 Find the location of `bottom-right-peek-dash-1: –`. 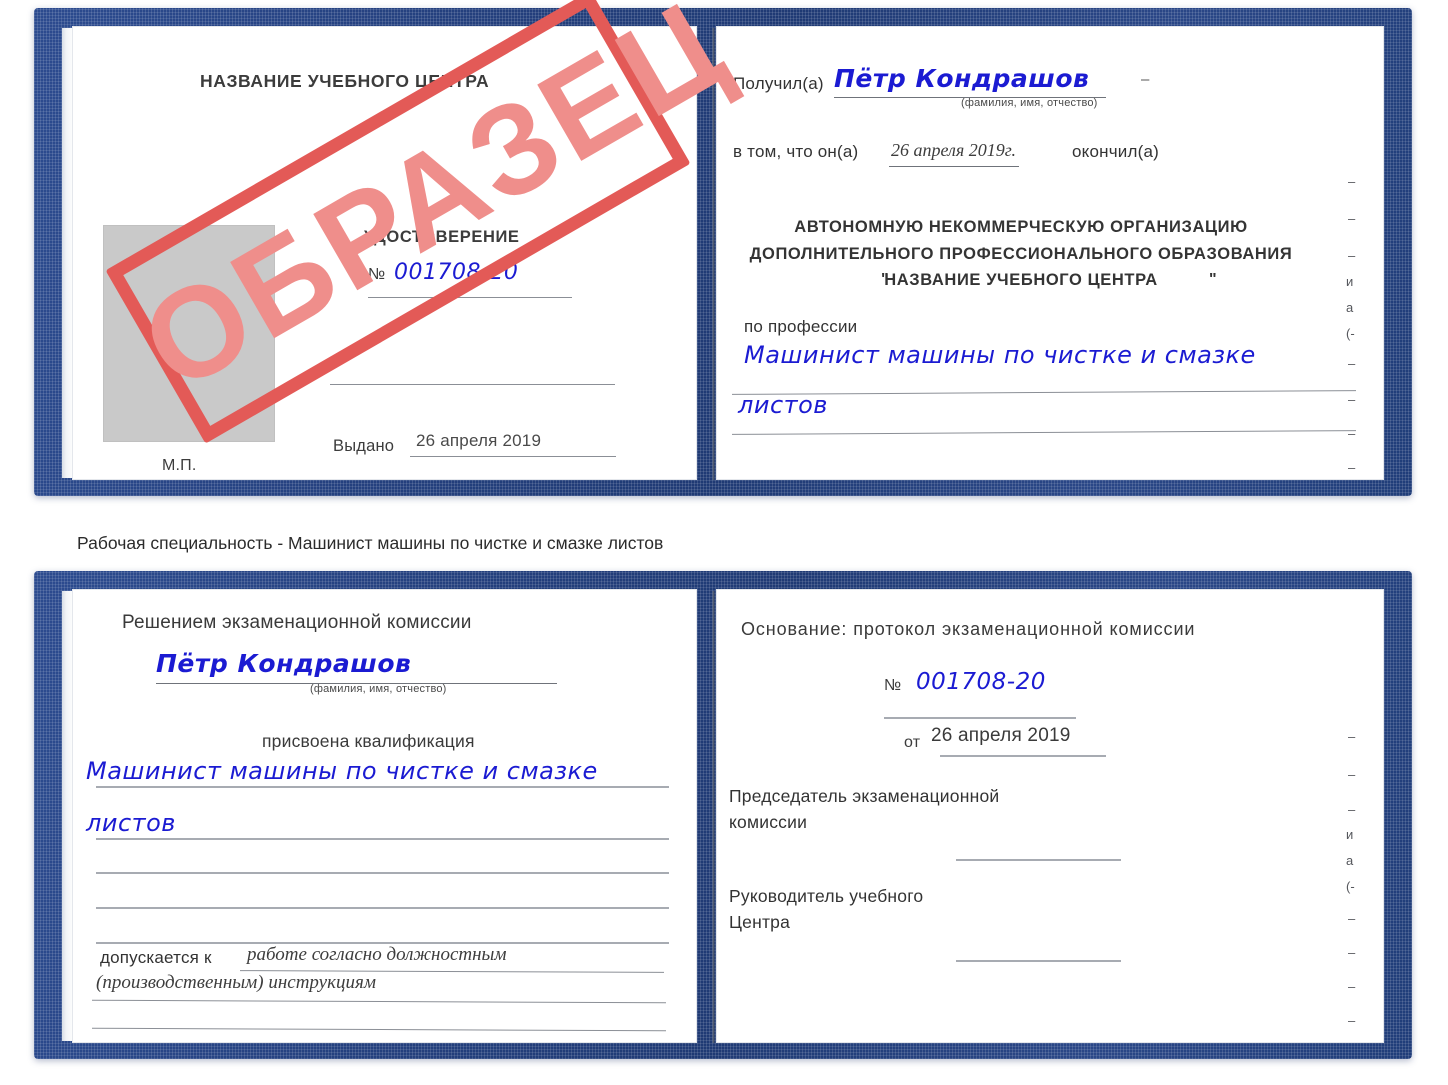

bottom-right-peek-dash-1: – is located at coordinates (1352, 736).